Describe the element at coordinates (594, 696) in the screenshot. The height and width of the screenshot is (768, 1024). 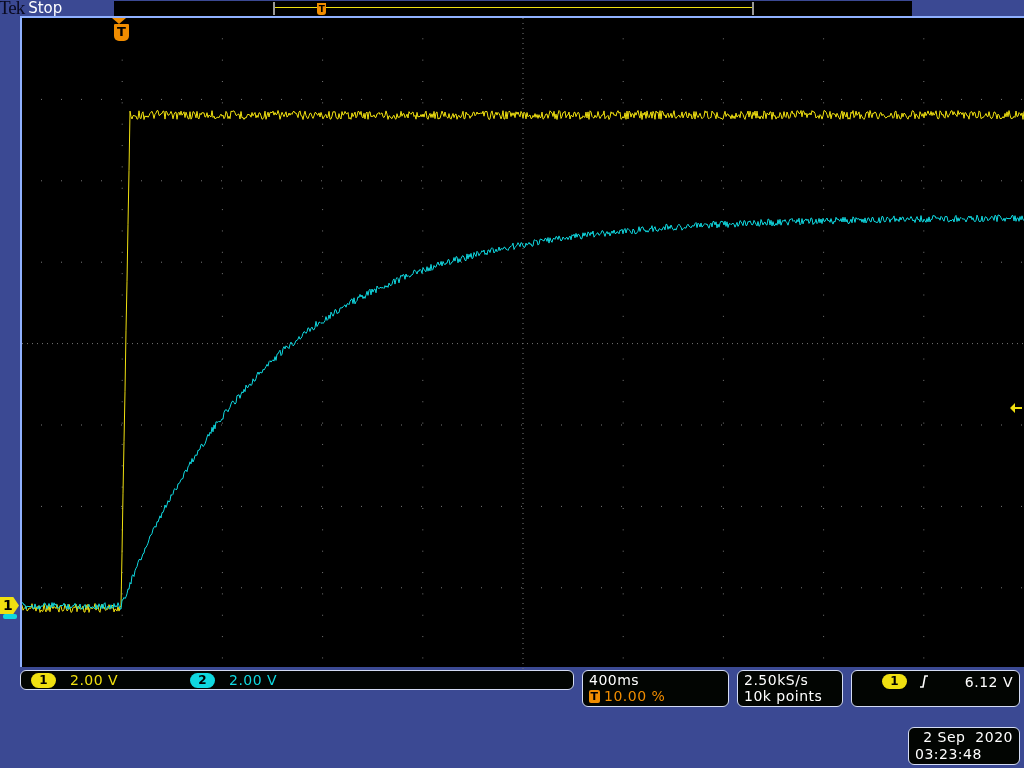
I see `trigger-label: T` at that location.